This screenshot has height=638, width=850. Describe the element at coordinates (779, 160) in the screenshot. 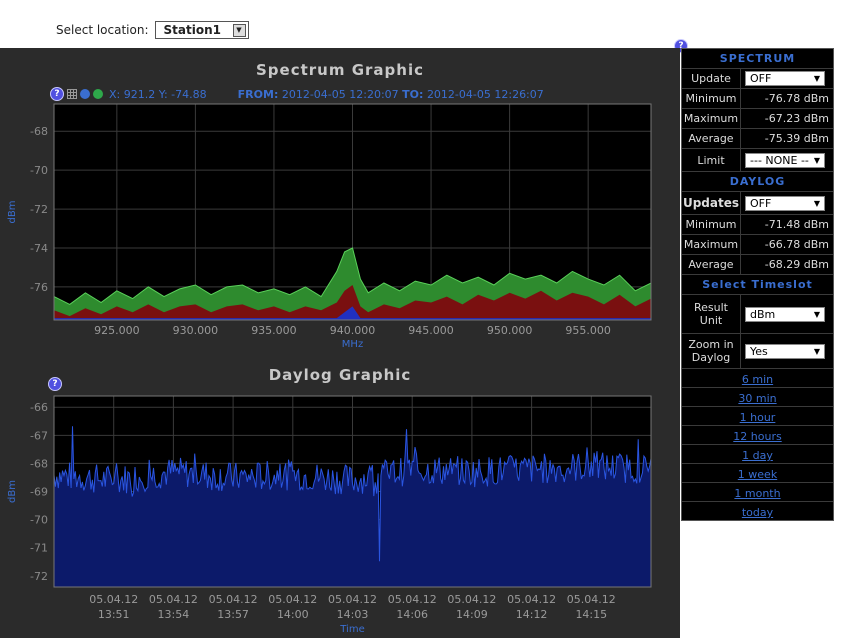

I see `limit-value: --- NONE --` at that location.